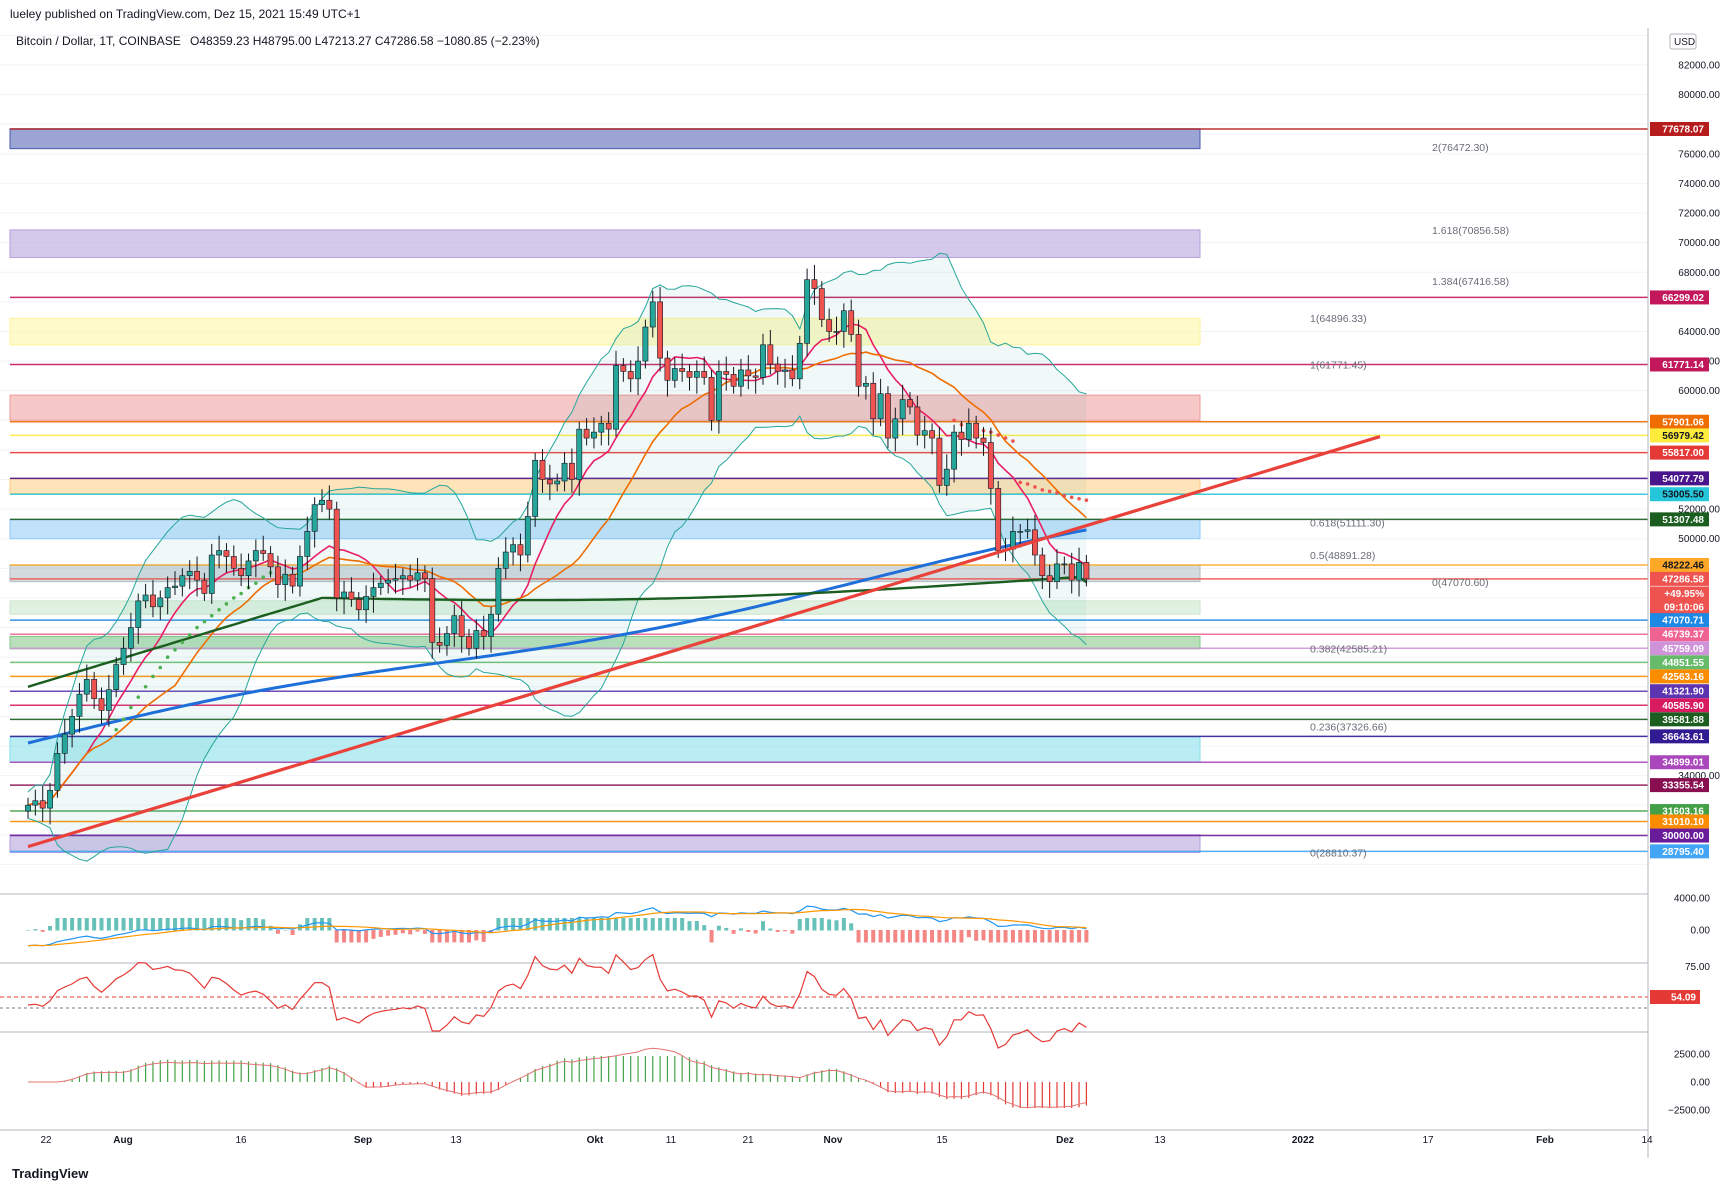 This screenshot has width=1727, height=1188. I want to click on price-tick-5: 70000.00, so click(1699, 243).